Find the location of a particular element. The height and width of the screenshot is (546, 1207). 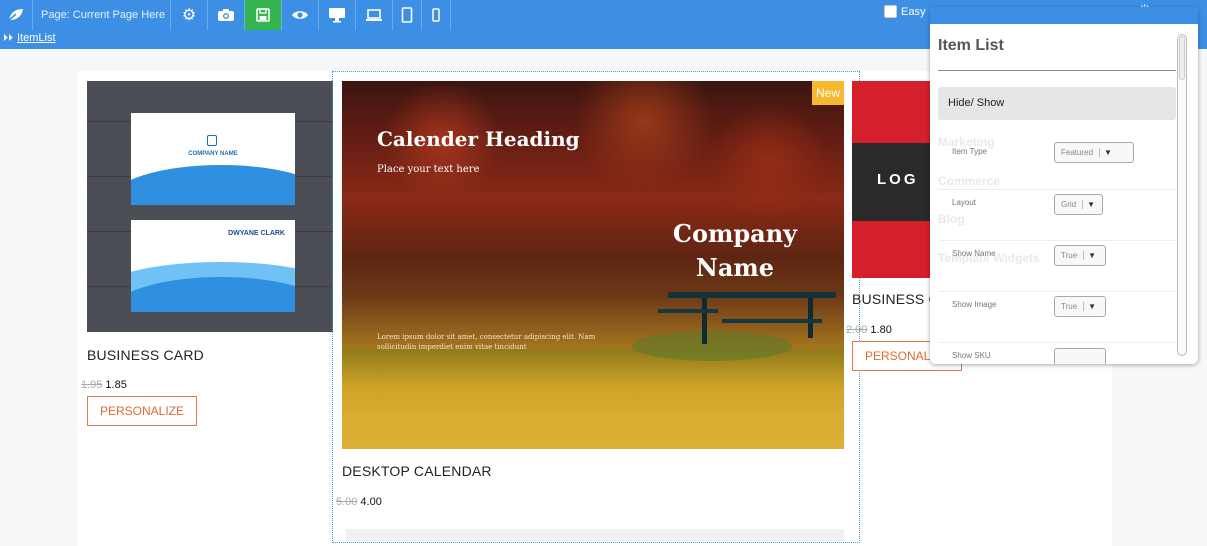

page-selector: Page: Current Page Here is located at coordinates (102, 15).